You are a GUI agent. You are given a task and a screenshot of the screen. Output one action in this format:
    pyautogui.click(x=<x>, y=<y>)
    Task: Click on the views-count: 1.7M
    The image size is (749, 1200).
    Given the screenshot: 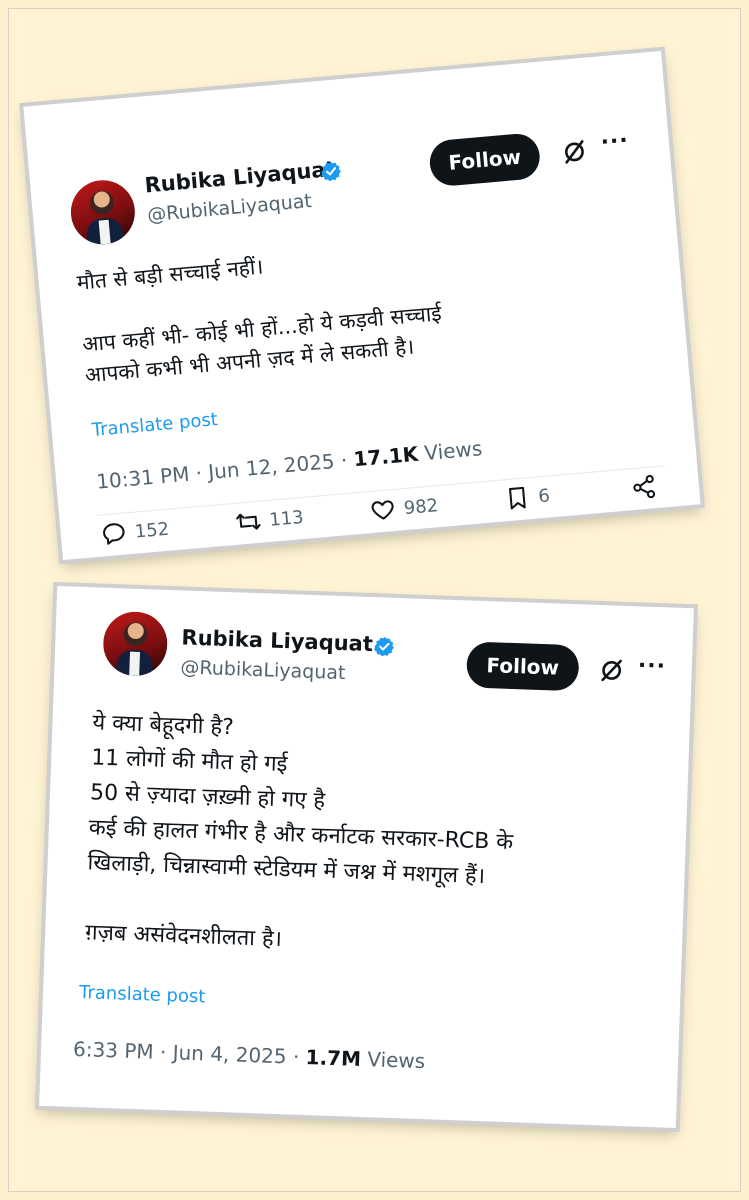 What is the action you would take?
    pyautogui.click(x=333, y=1058)
    